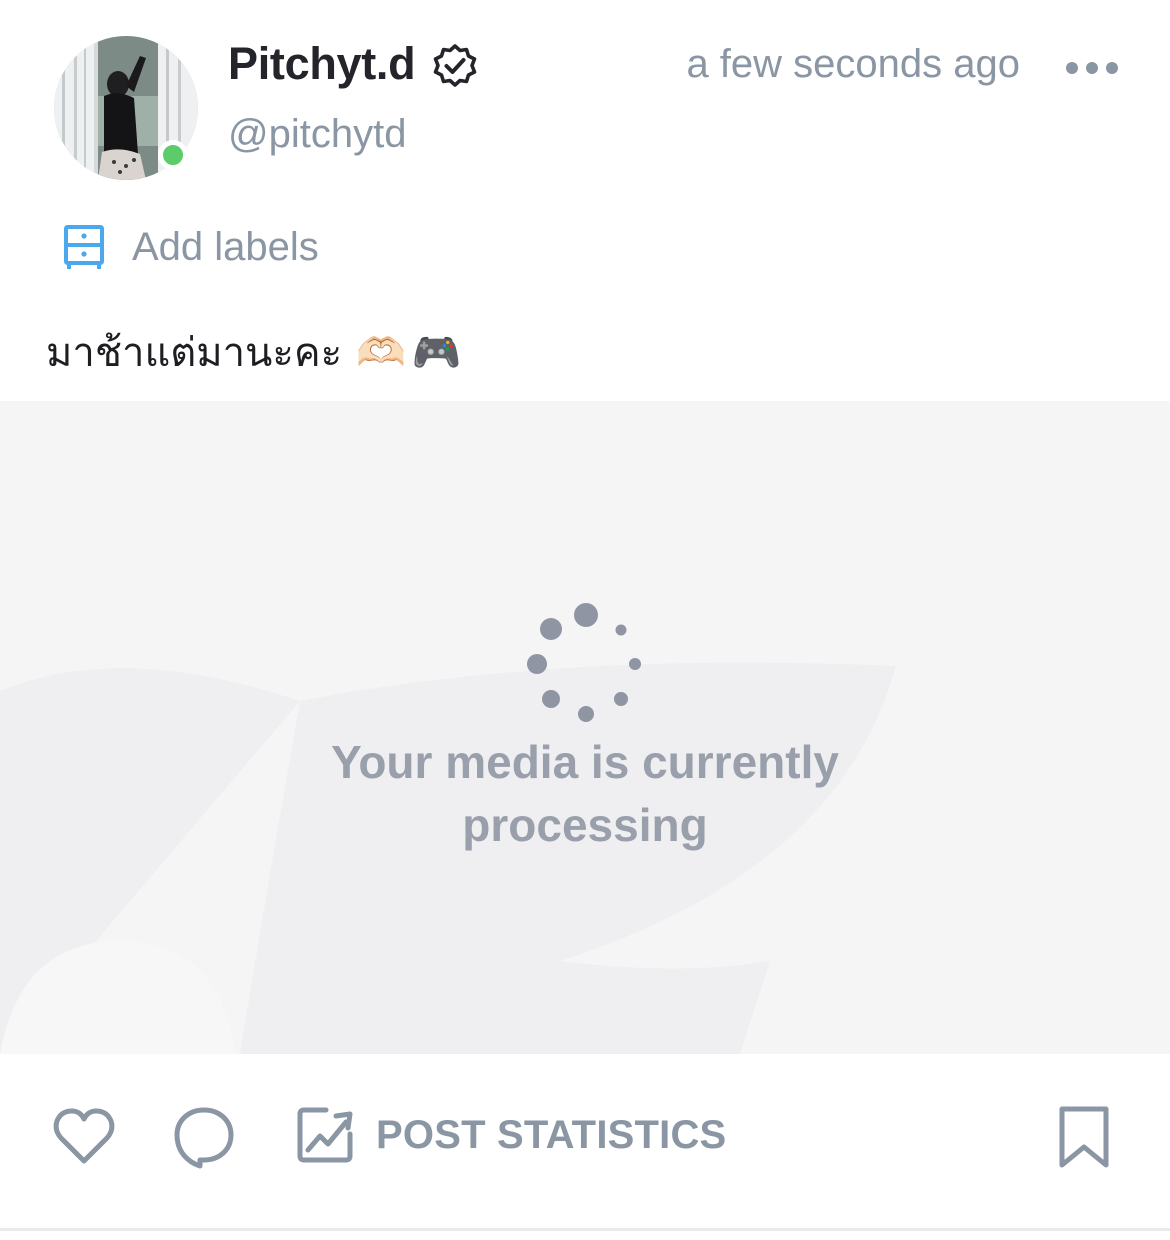 This screenshot has width=1170, height=1240. I want to click on online-status-indicator, so click(173, 155).